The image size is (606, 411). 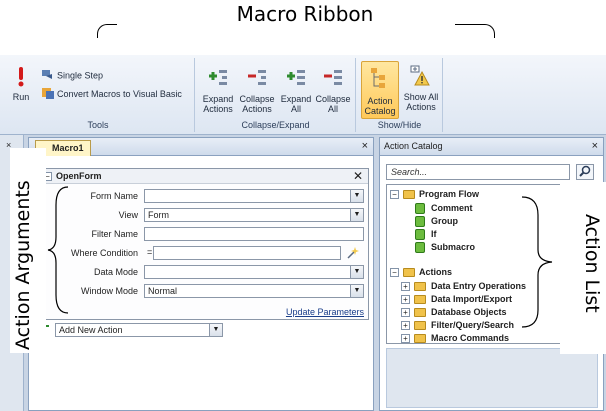 I want to click on where-condition-label: Where Condition, so click(x=104, y=253).